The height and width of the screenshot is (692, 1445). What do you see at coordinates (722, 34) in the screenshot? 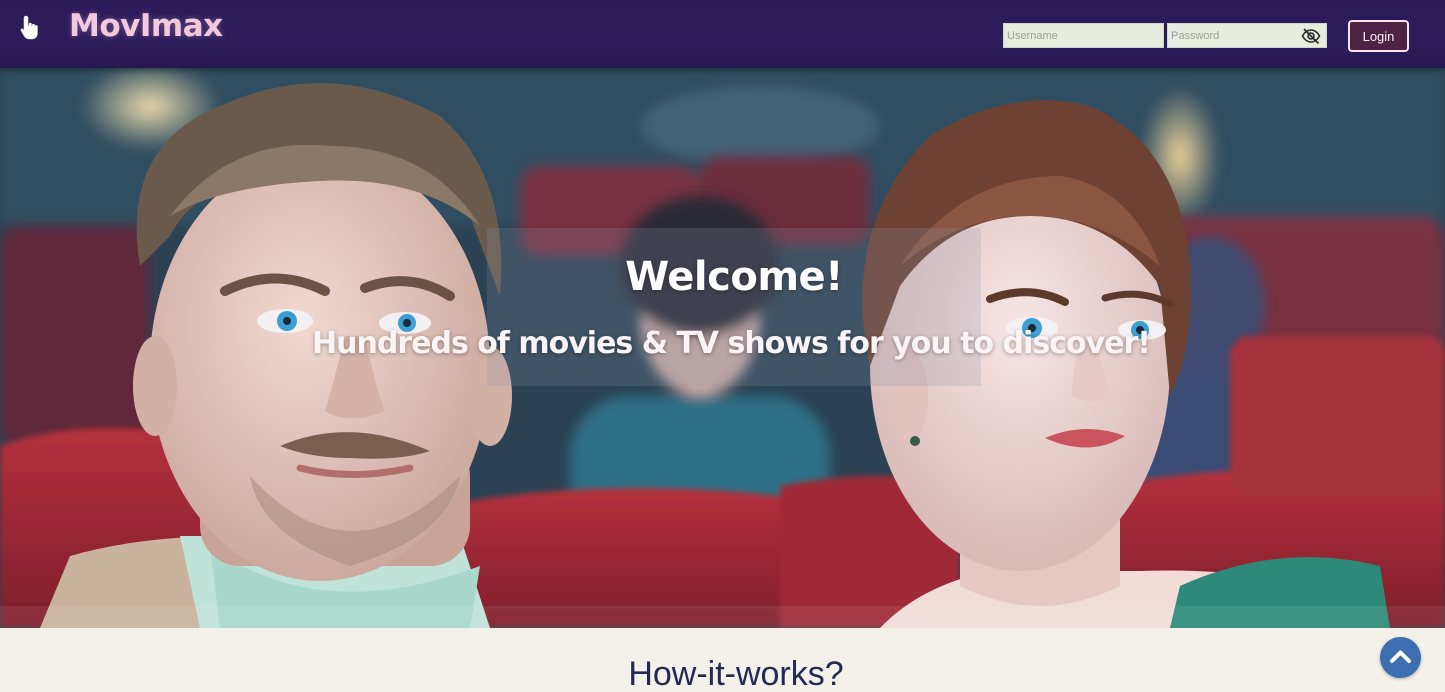
I see `navbar: MovImax Login` at bounding box center [722, 34].